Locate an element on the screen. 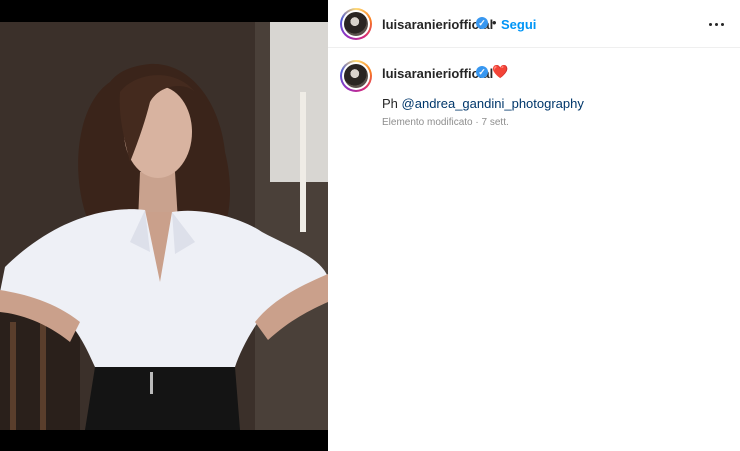 The image size is (740, 451). heart-emoji-icon: ❤️ is located at coordinates (500, 71).